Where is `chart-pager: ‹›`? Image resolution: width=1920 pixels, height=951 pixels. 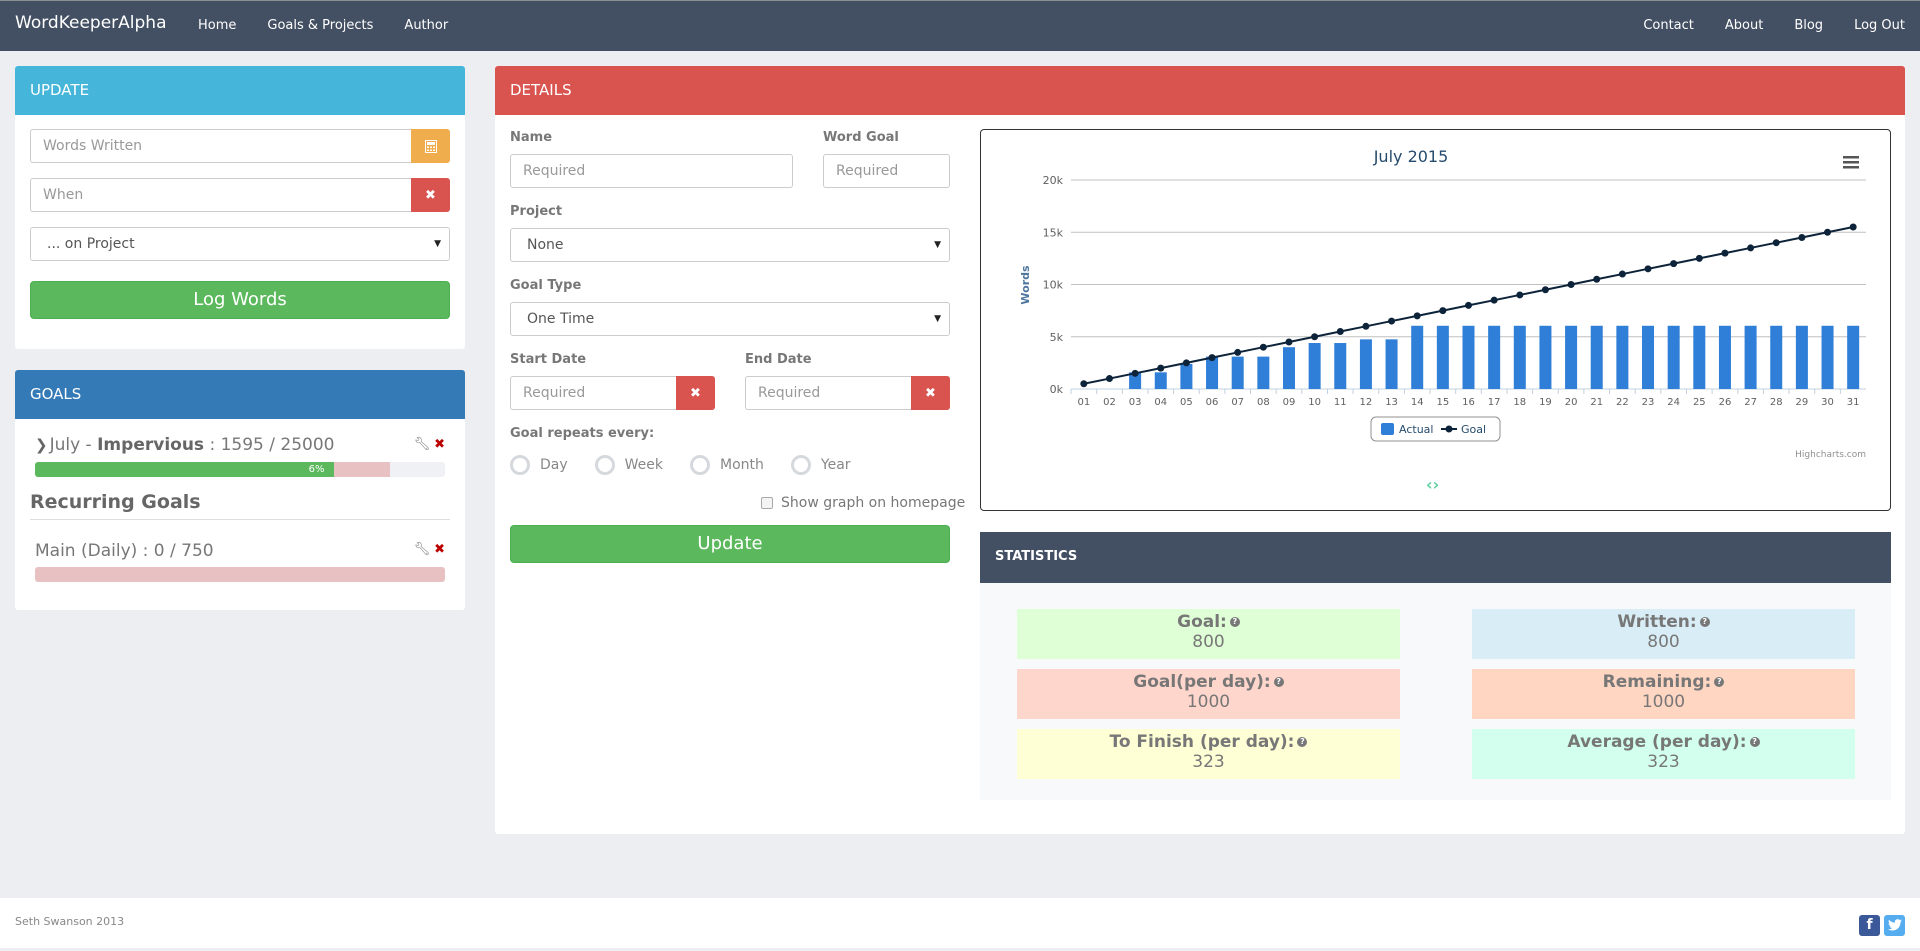
chart-pager: ‹› is located at coordinates (1432, 484).